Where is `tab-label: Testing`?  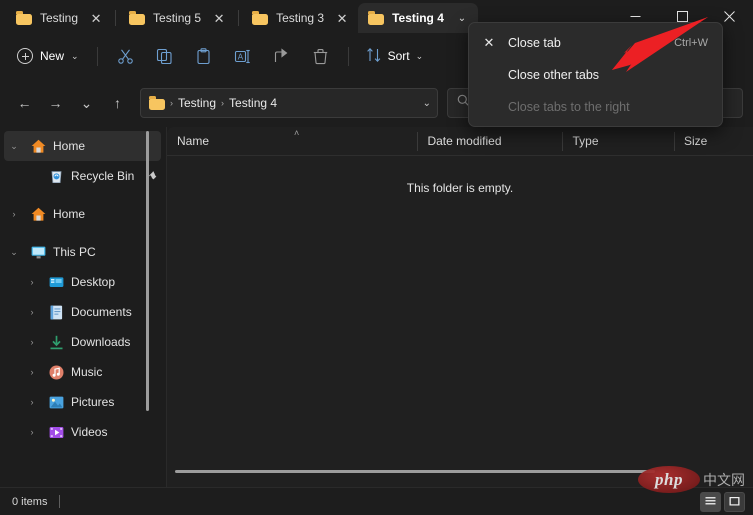
tab-label: Testing is located at coordinates (59, 18).